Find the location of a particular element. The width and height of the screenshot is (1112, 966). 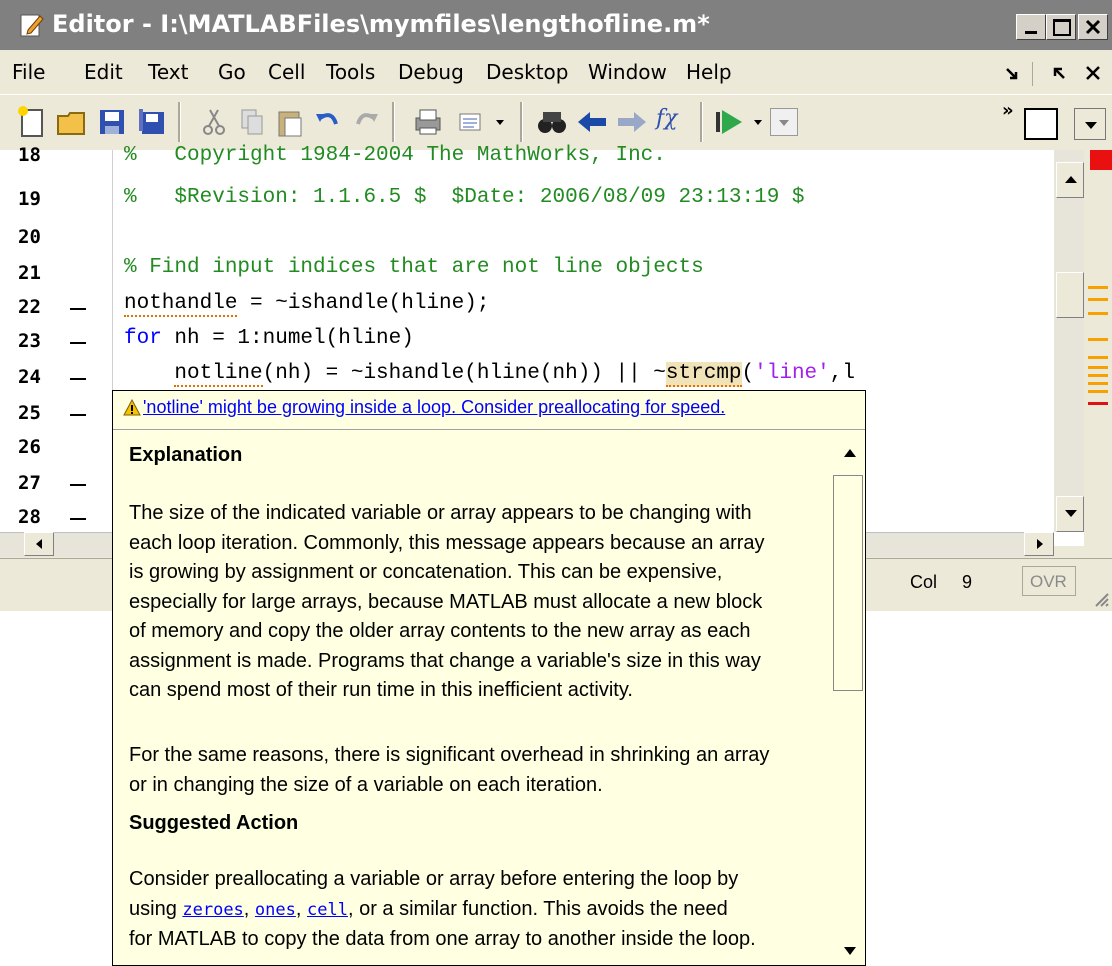

back-arrow-icon is located at coordinates (592, 122).